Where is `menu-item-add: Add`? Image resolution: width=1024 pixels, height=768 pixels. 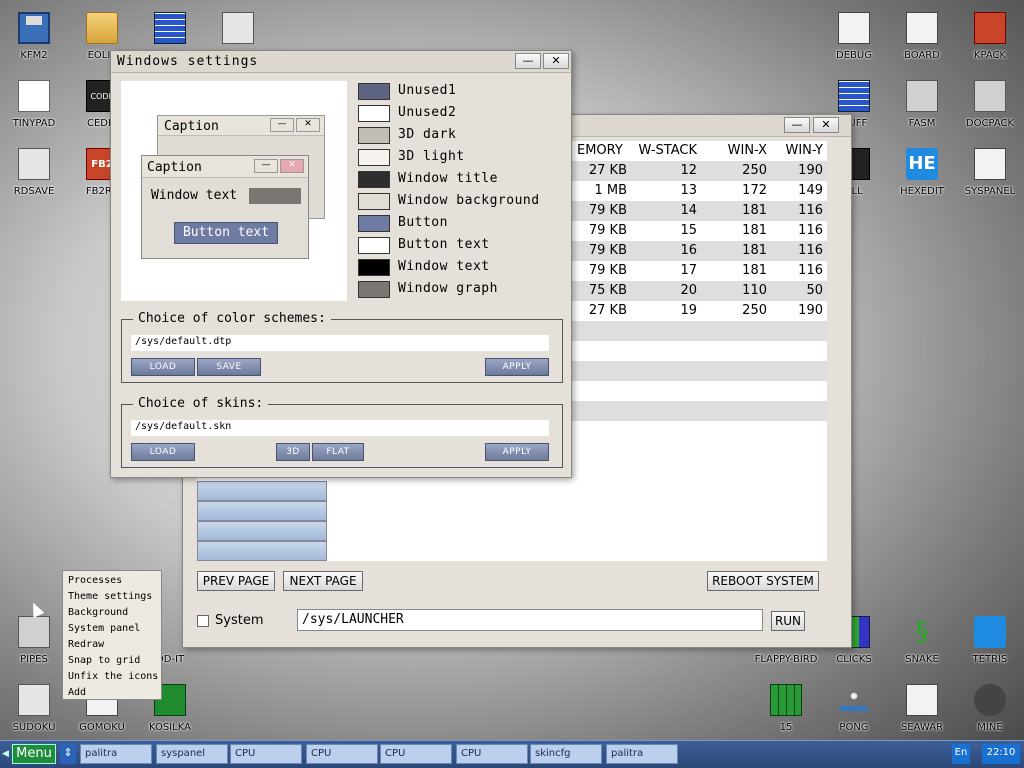 menu-item-add: Add is located at coordinates (112, 693).